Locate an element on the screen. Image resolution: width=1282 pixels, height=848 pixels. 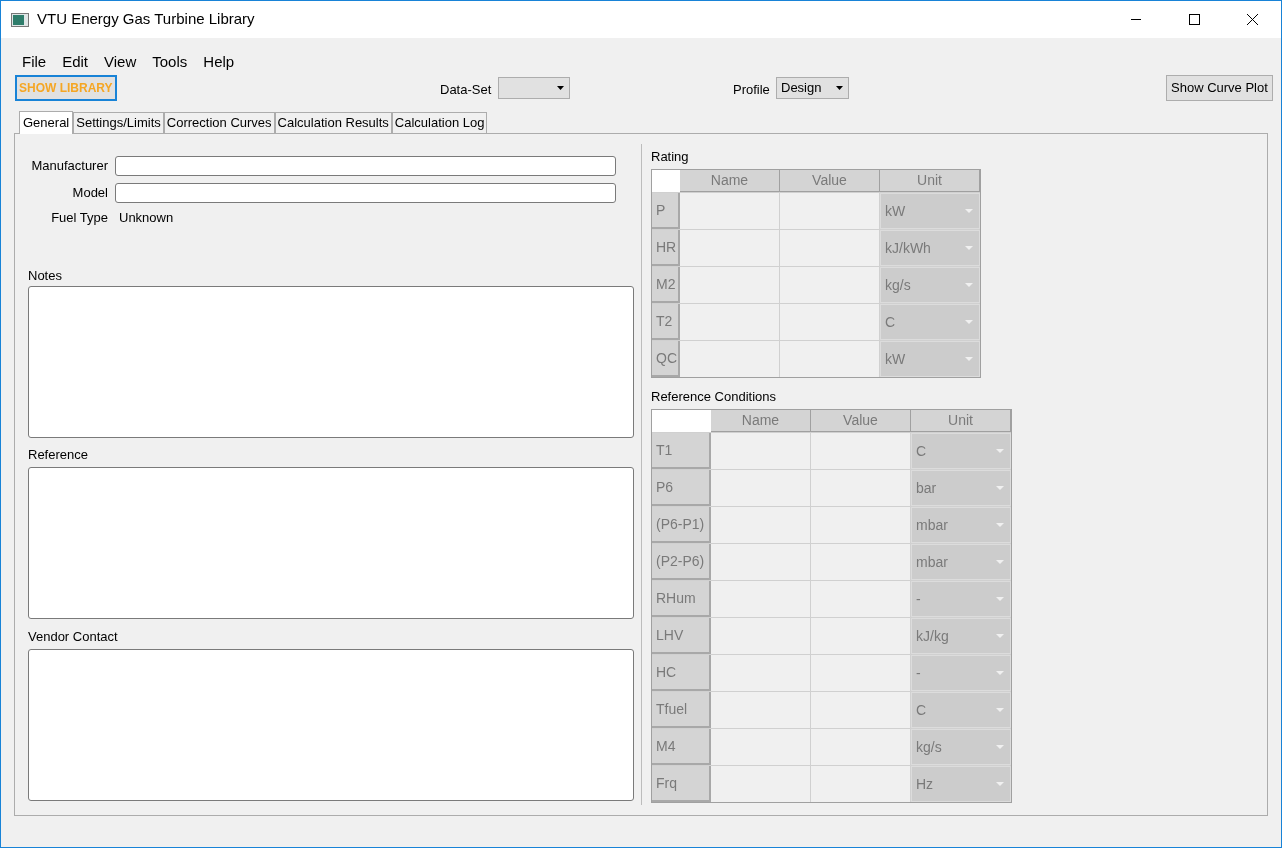
data-set-label: Data-Set is located at coordinates (466, 90).